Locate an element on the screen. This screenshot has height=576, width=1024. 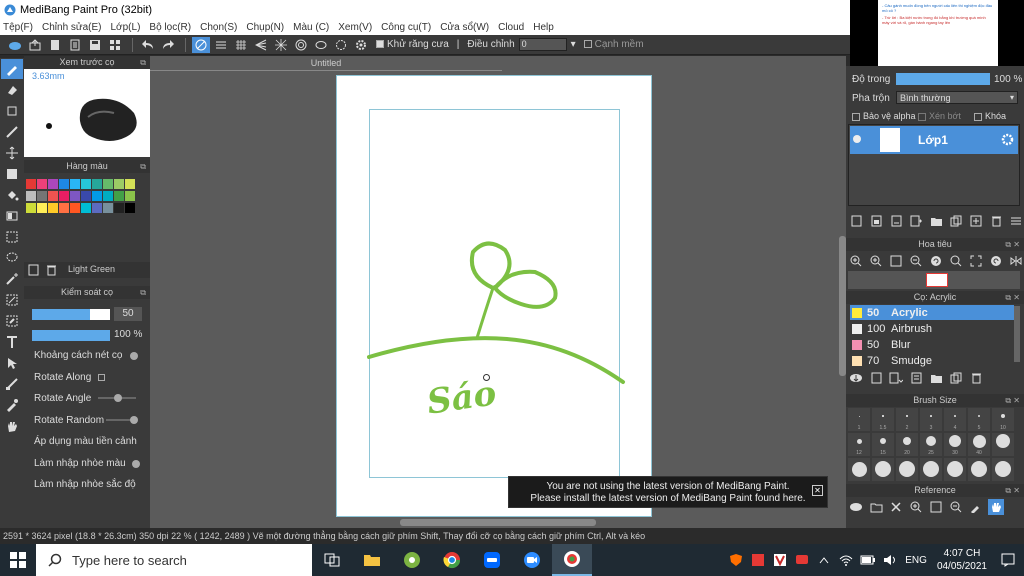
share-icon is located at coordinates (35, 45).